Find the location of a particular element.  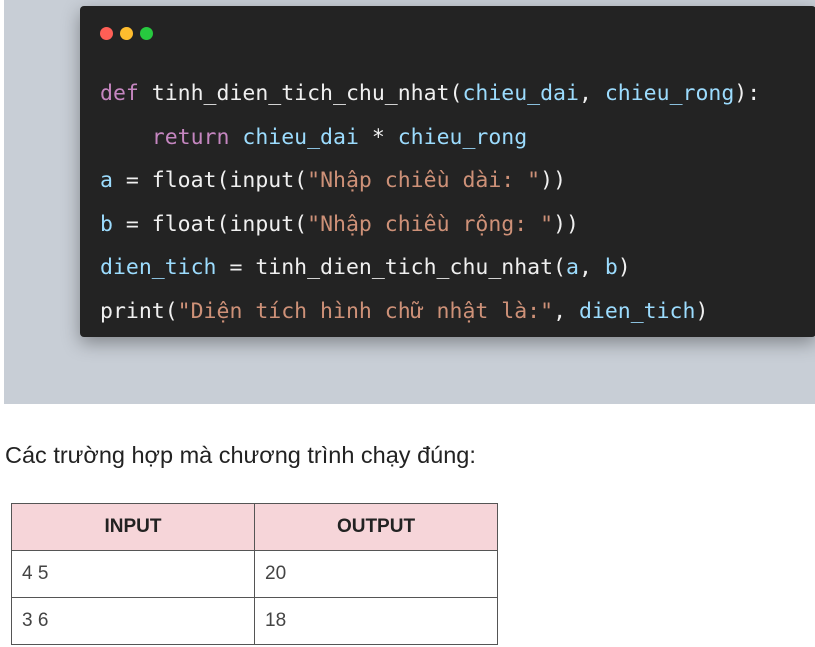

input-cell: 3 6 is located at coordinates (133, 621).